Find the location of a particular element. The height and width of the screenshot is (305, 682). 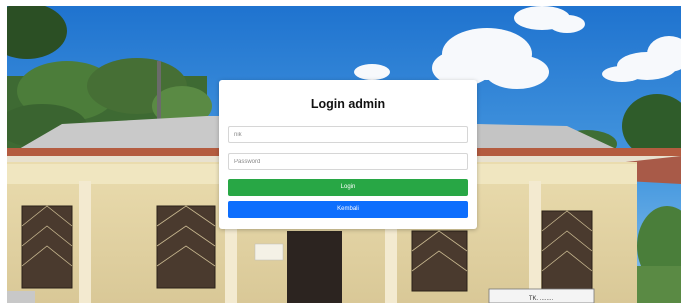

login-button: Login is located at coordinates (348, 187).